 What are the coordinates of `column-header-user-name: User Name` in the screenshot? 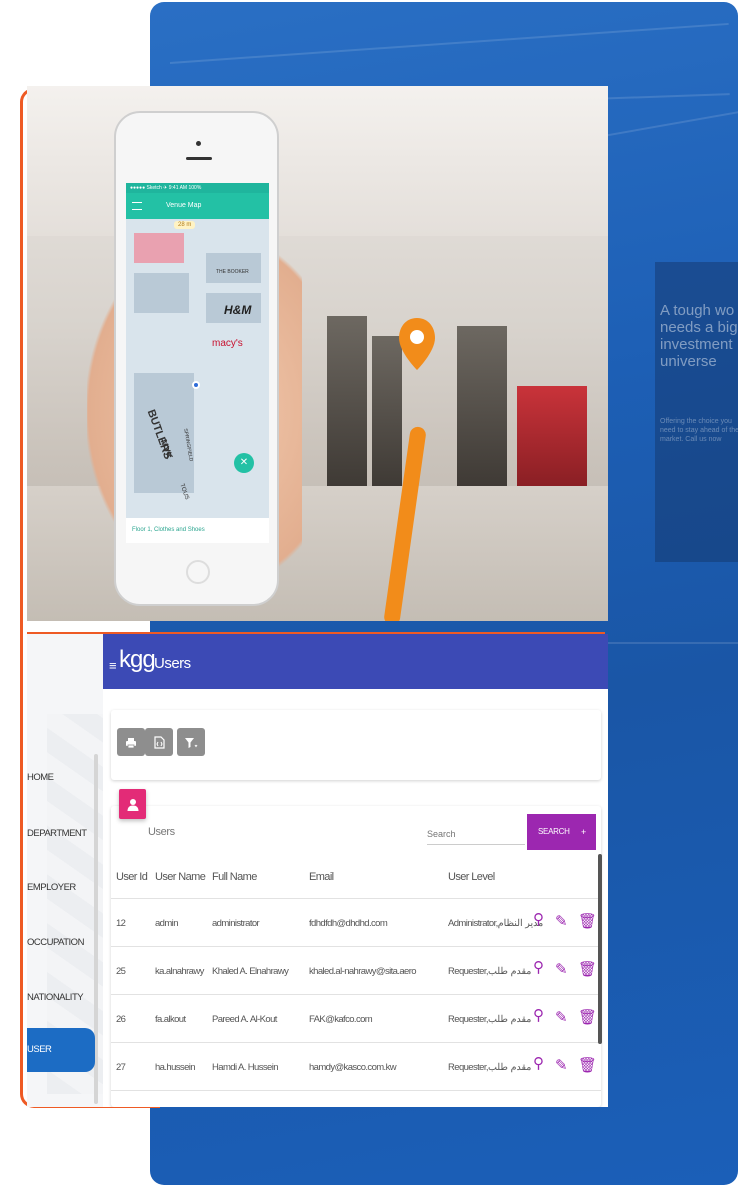 It's located at (180, 877).